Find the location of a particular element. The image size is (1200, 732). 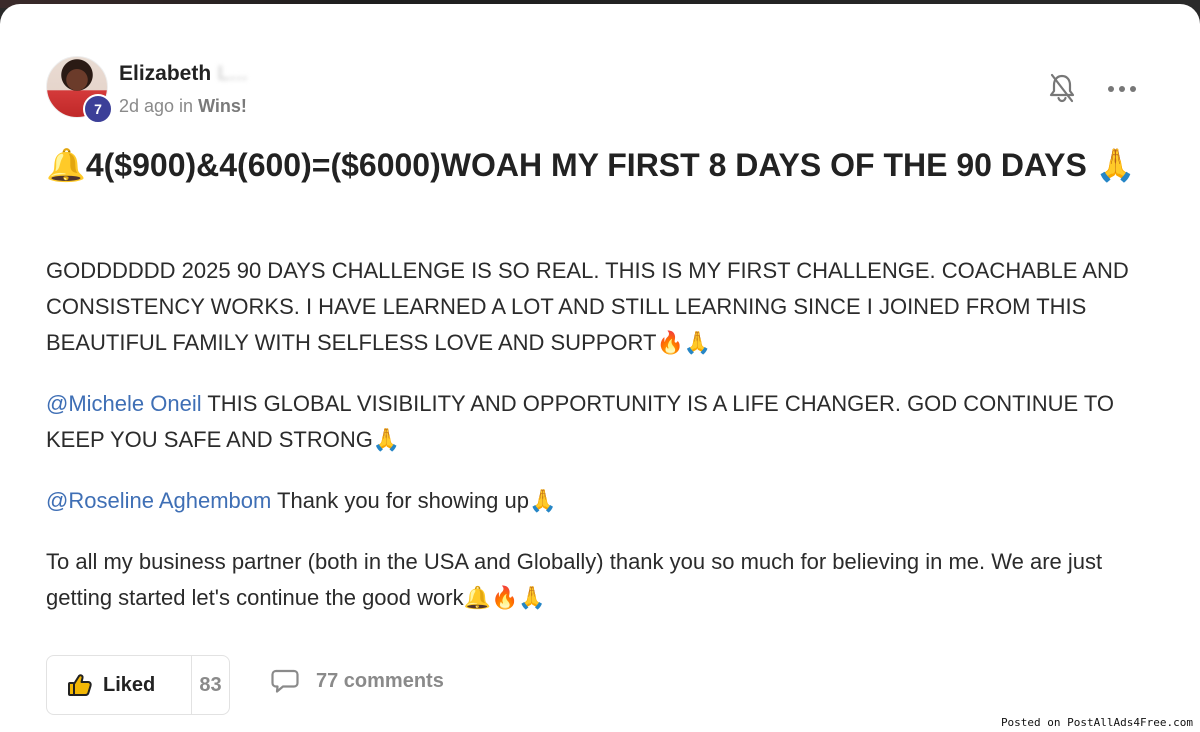

mention-michele: @Michele Oneil is located at coordinates (124, 403).